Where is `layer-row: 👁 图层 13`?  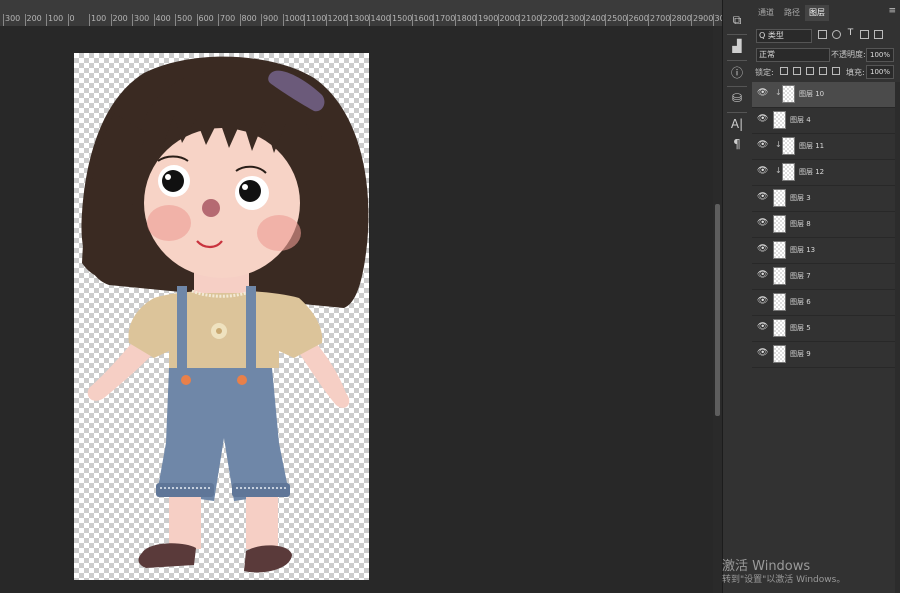
layer-row: 👁 图层 13 is located at coordinates (823, 251).